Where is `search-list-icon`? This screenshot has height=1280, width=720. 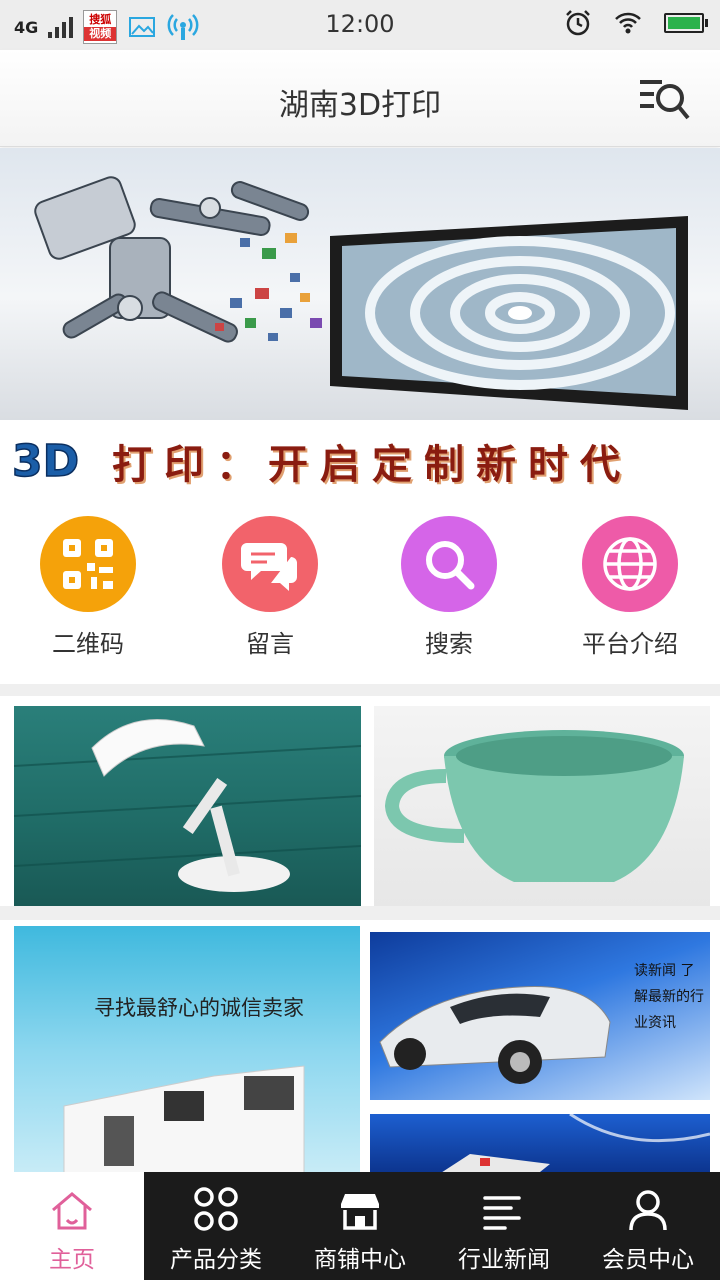 search-list-icon is located at coordinates (665, 100).